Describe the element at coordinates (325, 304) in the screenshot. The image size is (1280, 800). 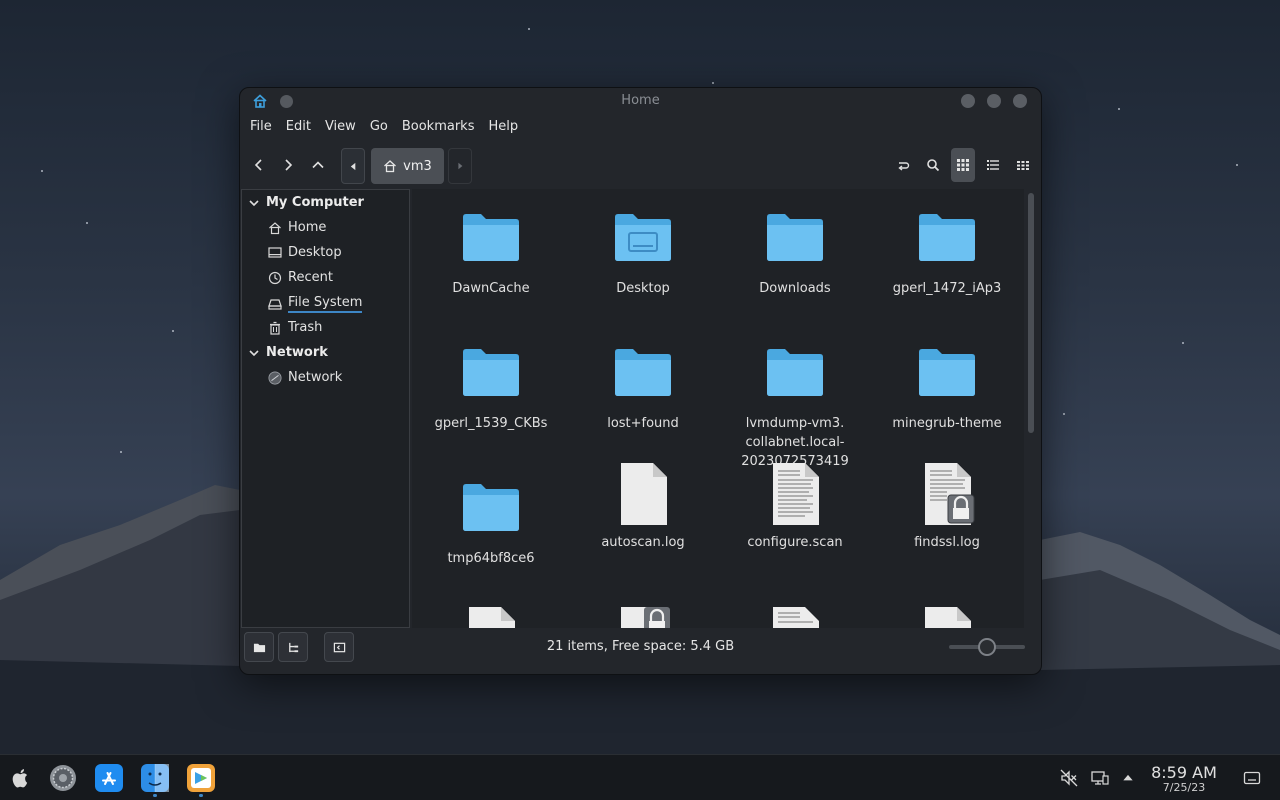
I see `sidebar-item-label: File System` at that location.